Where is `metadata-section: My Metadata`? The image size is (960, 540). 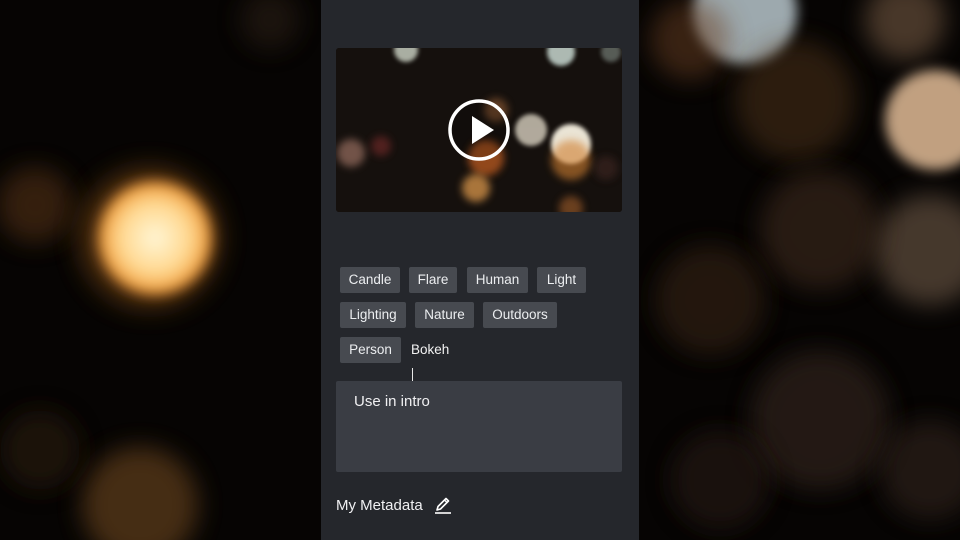 metadata-section: My Metadata is located at coordinates (394, 505).